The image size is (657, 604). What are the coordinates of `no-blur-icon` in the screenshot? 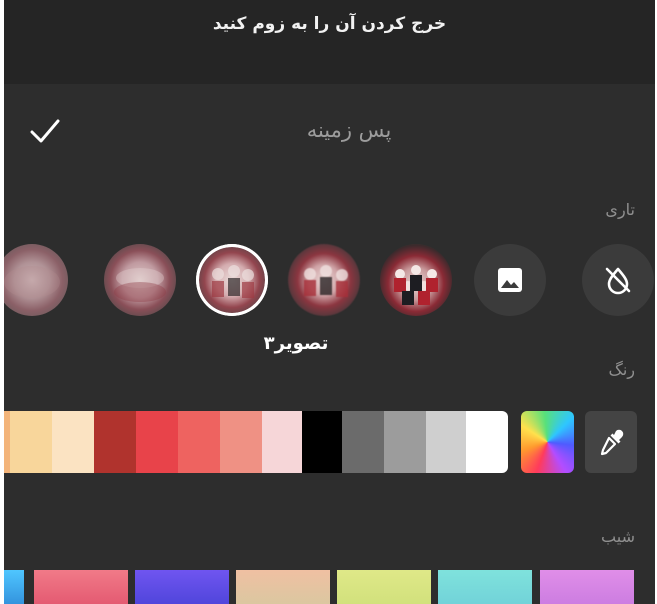 It's located at (618, 281).